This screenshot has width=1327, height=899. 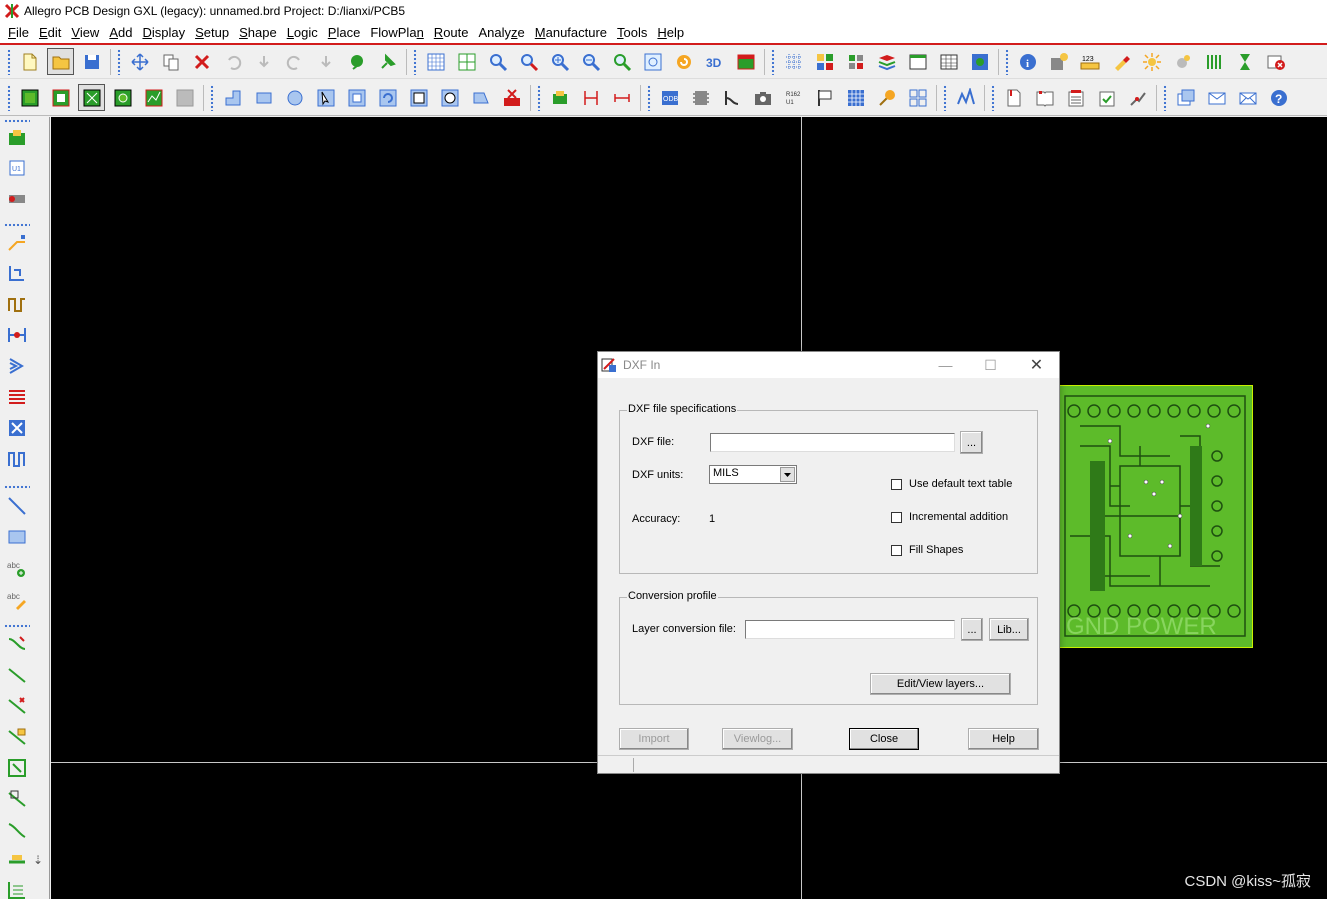 What do you see at coordinates (1213, 61) in the screenshot?
I see `bars-icon` at bounding box center [1213, 61].